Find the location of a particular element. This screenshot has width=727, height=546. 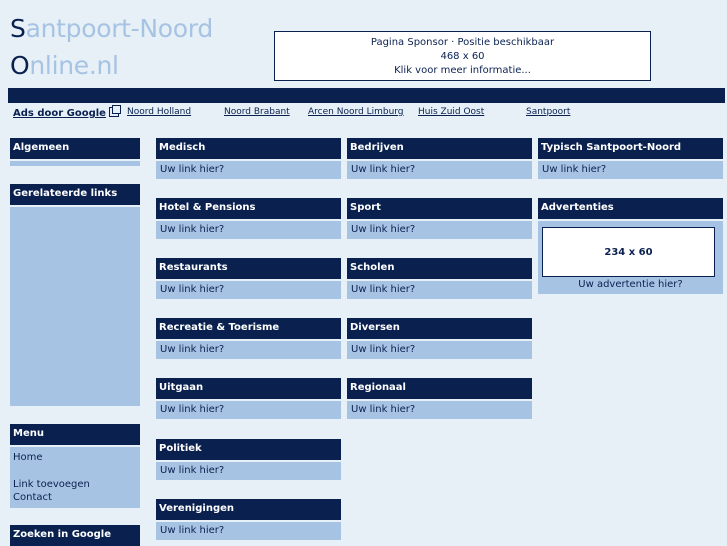

cat-title: Hotel & Pensions is located at coordinates (248, 208).